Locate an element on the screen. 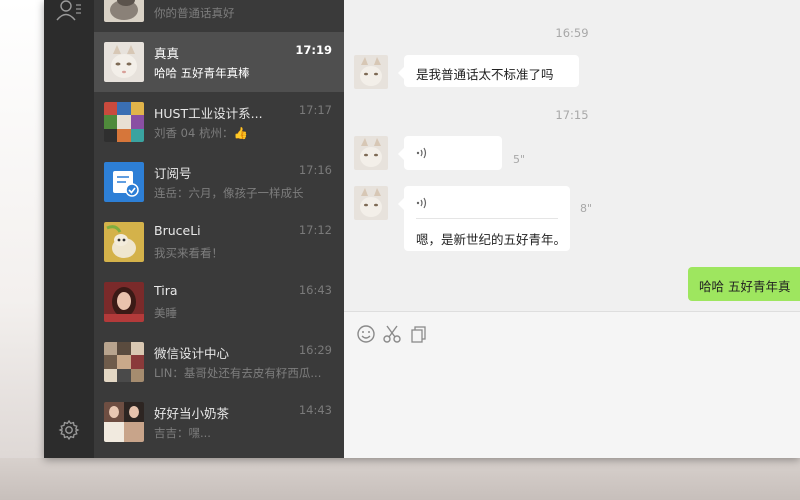 The height and width of the screenshot is (500, 800). chat-preview: 我买来看看！ is located at coordinates (188, 253).